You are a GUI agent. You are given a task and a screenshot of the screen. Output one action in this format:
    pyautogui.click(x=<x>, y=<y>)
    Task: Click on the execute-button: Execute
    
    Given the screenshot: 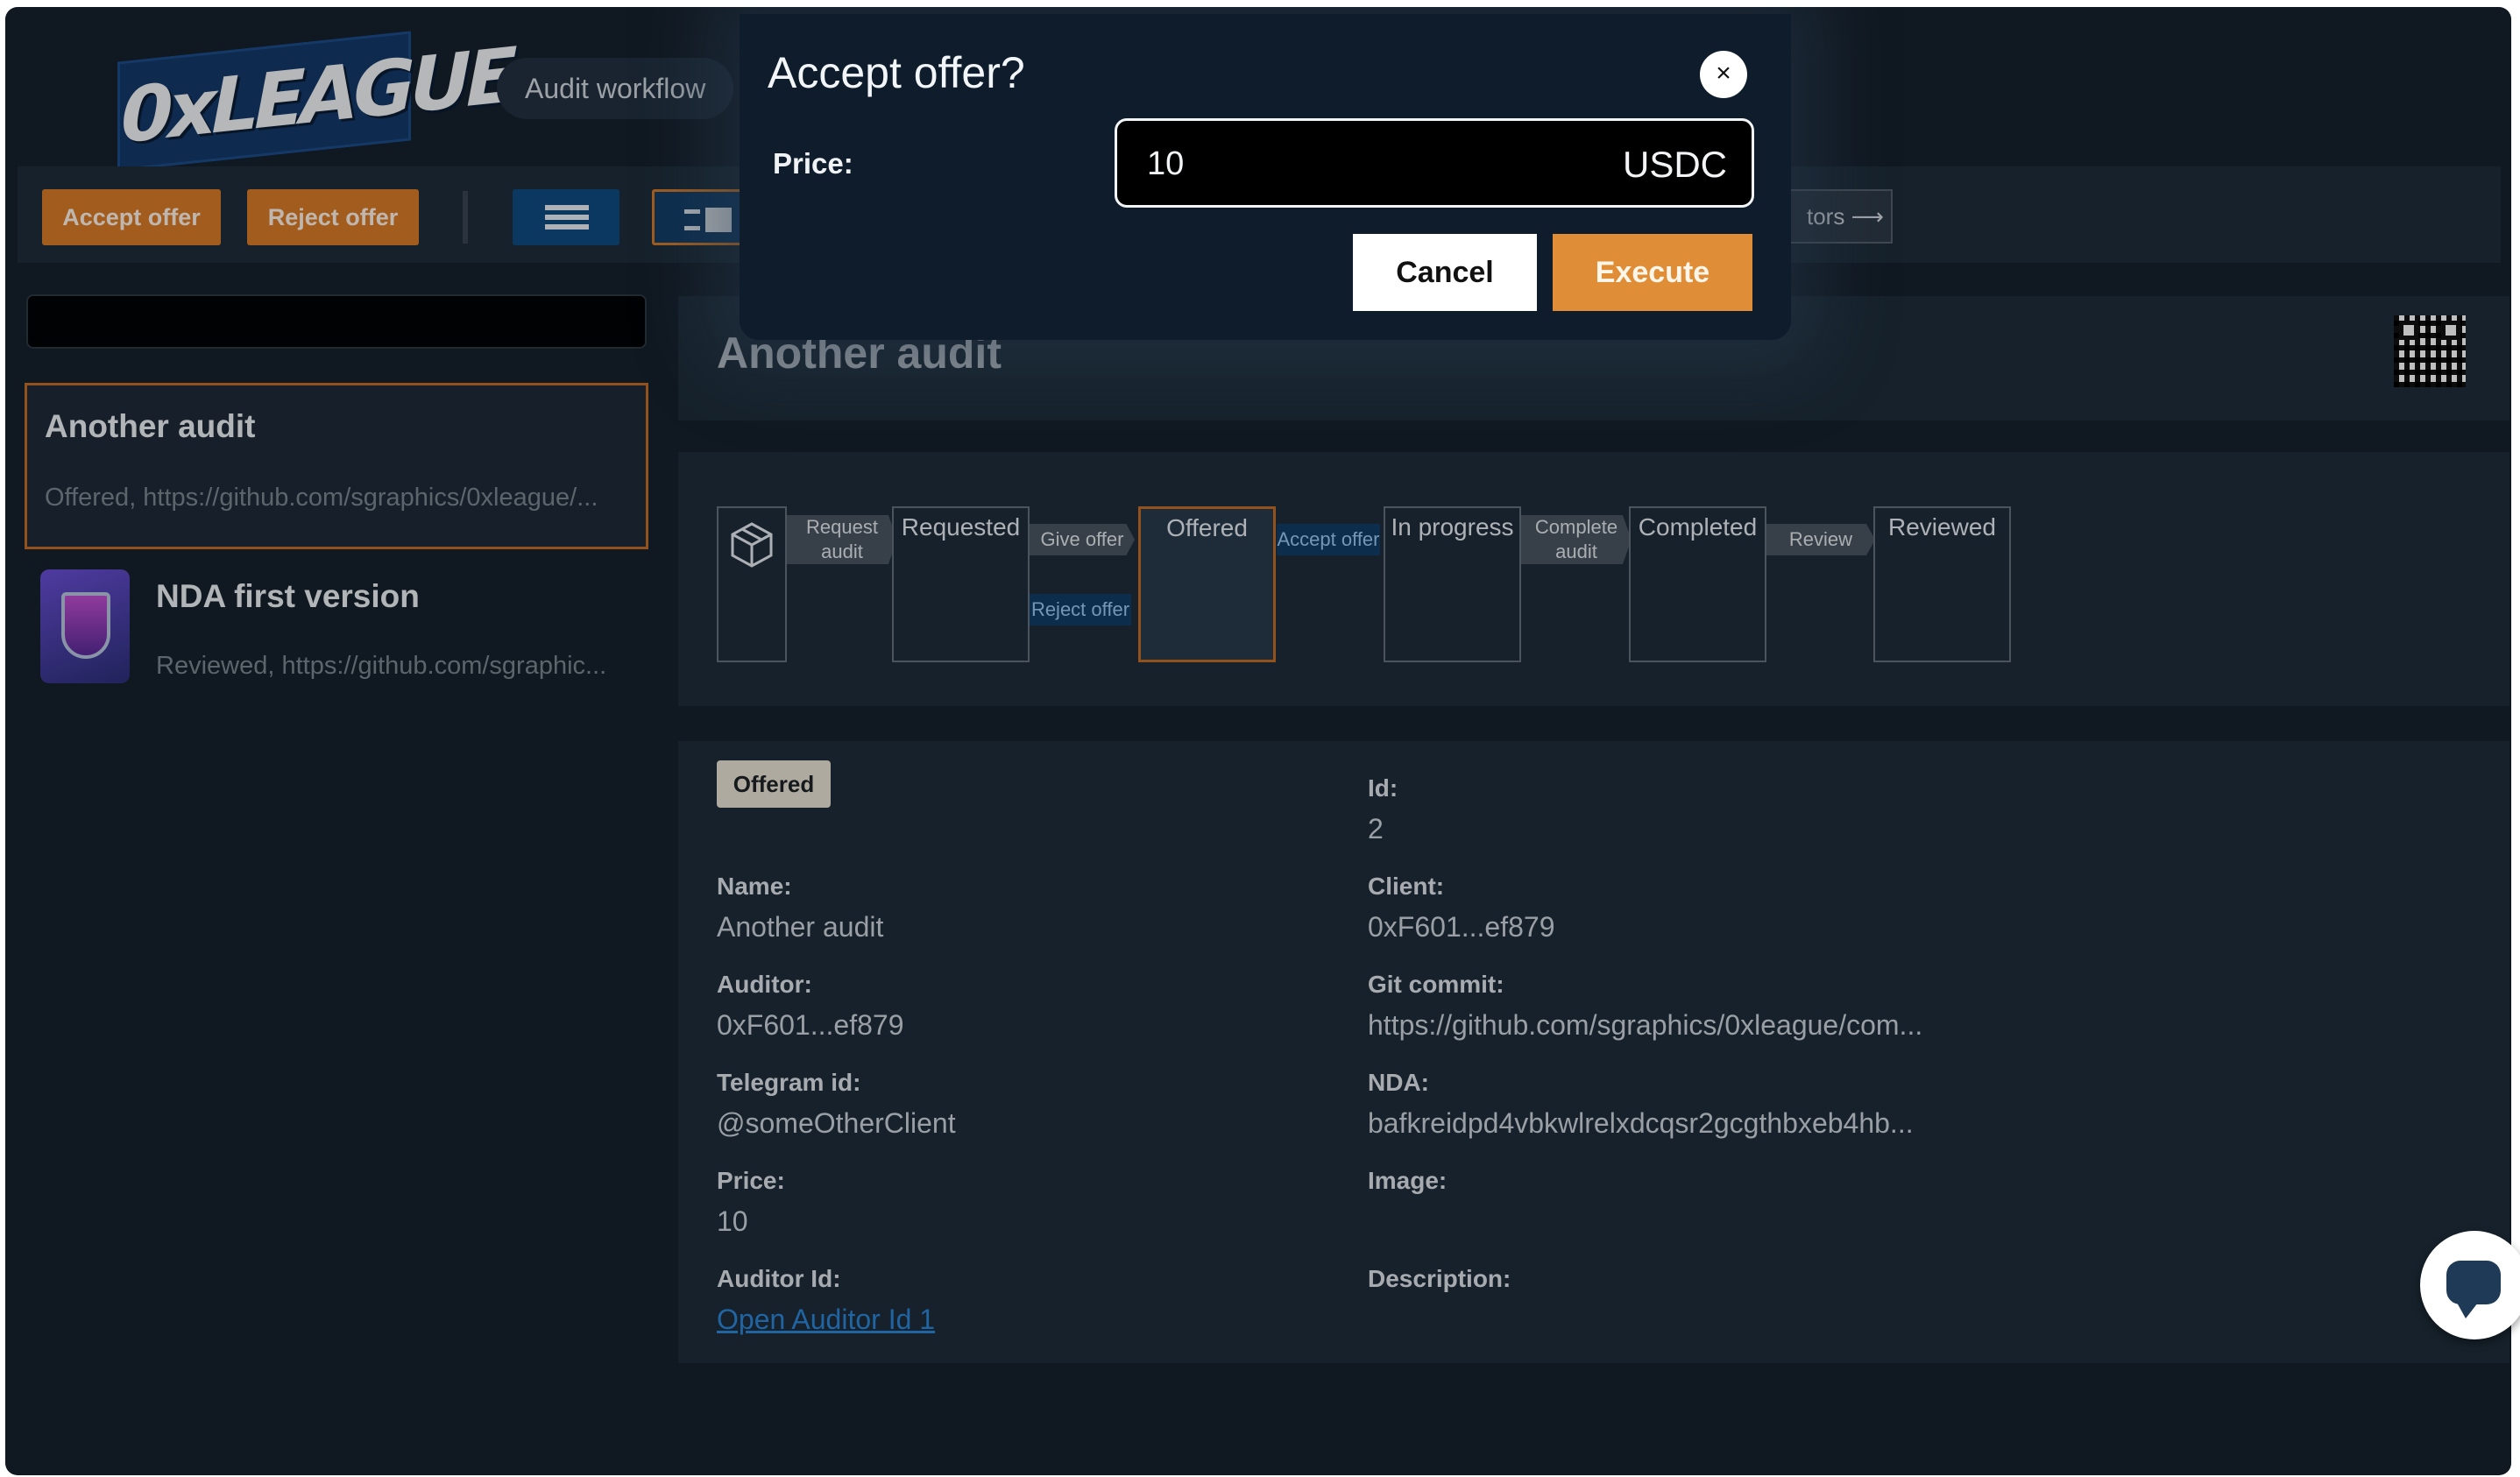 What is the action you would take?
    pyautogui.click(x=1652, y=272)
    